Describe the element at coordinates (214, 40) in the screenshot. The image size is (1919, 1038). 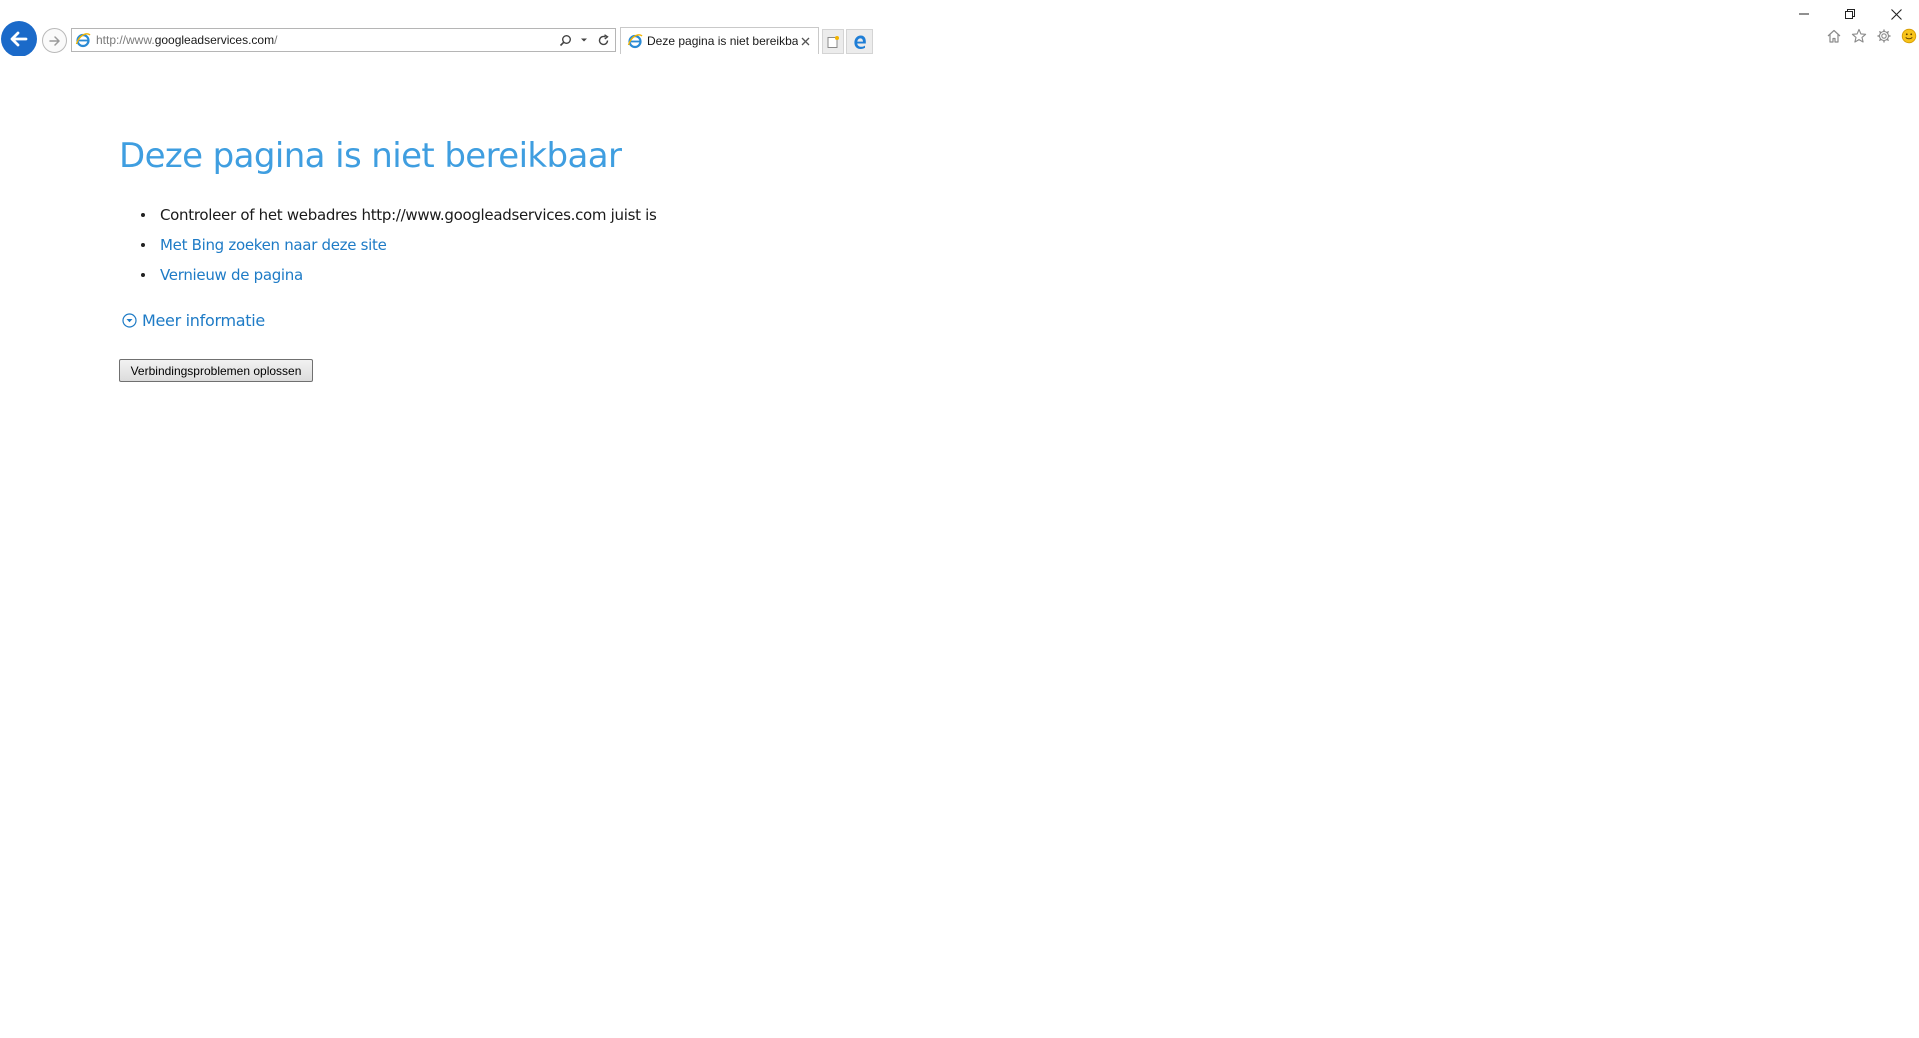
I see `url-domain: googleadservices.com` at that location.